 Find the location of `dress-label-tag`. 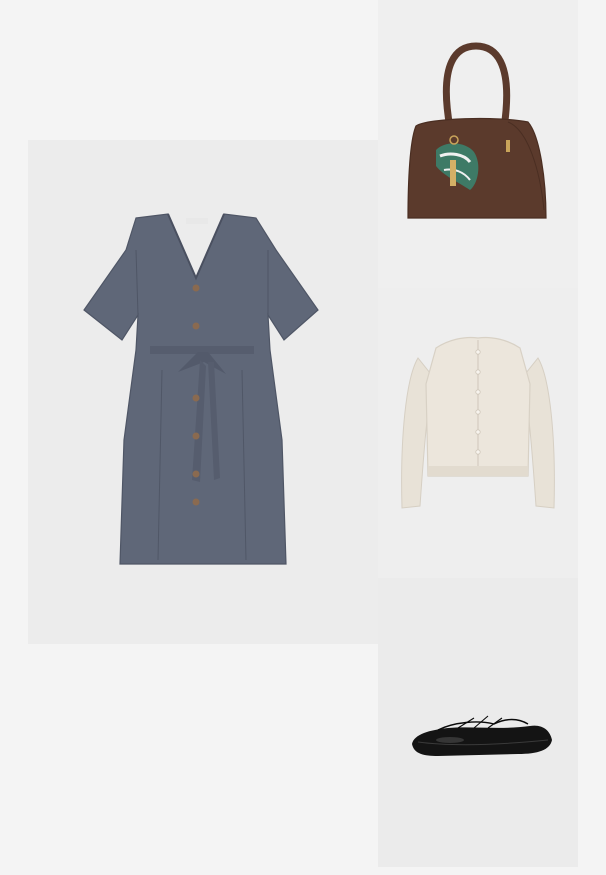

dress-label-tag is located at coordinates (197, 221).